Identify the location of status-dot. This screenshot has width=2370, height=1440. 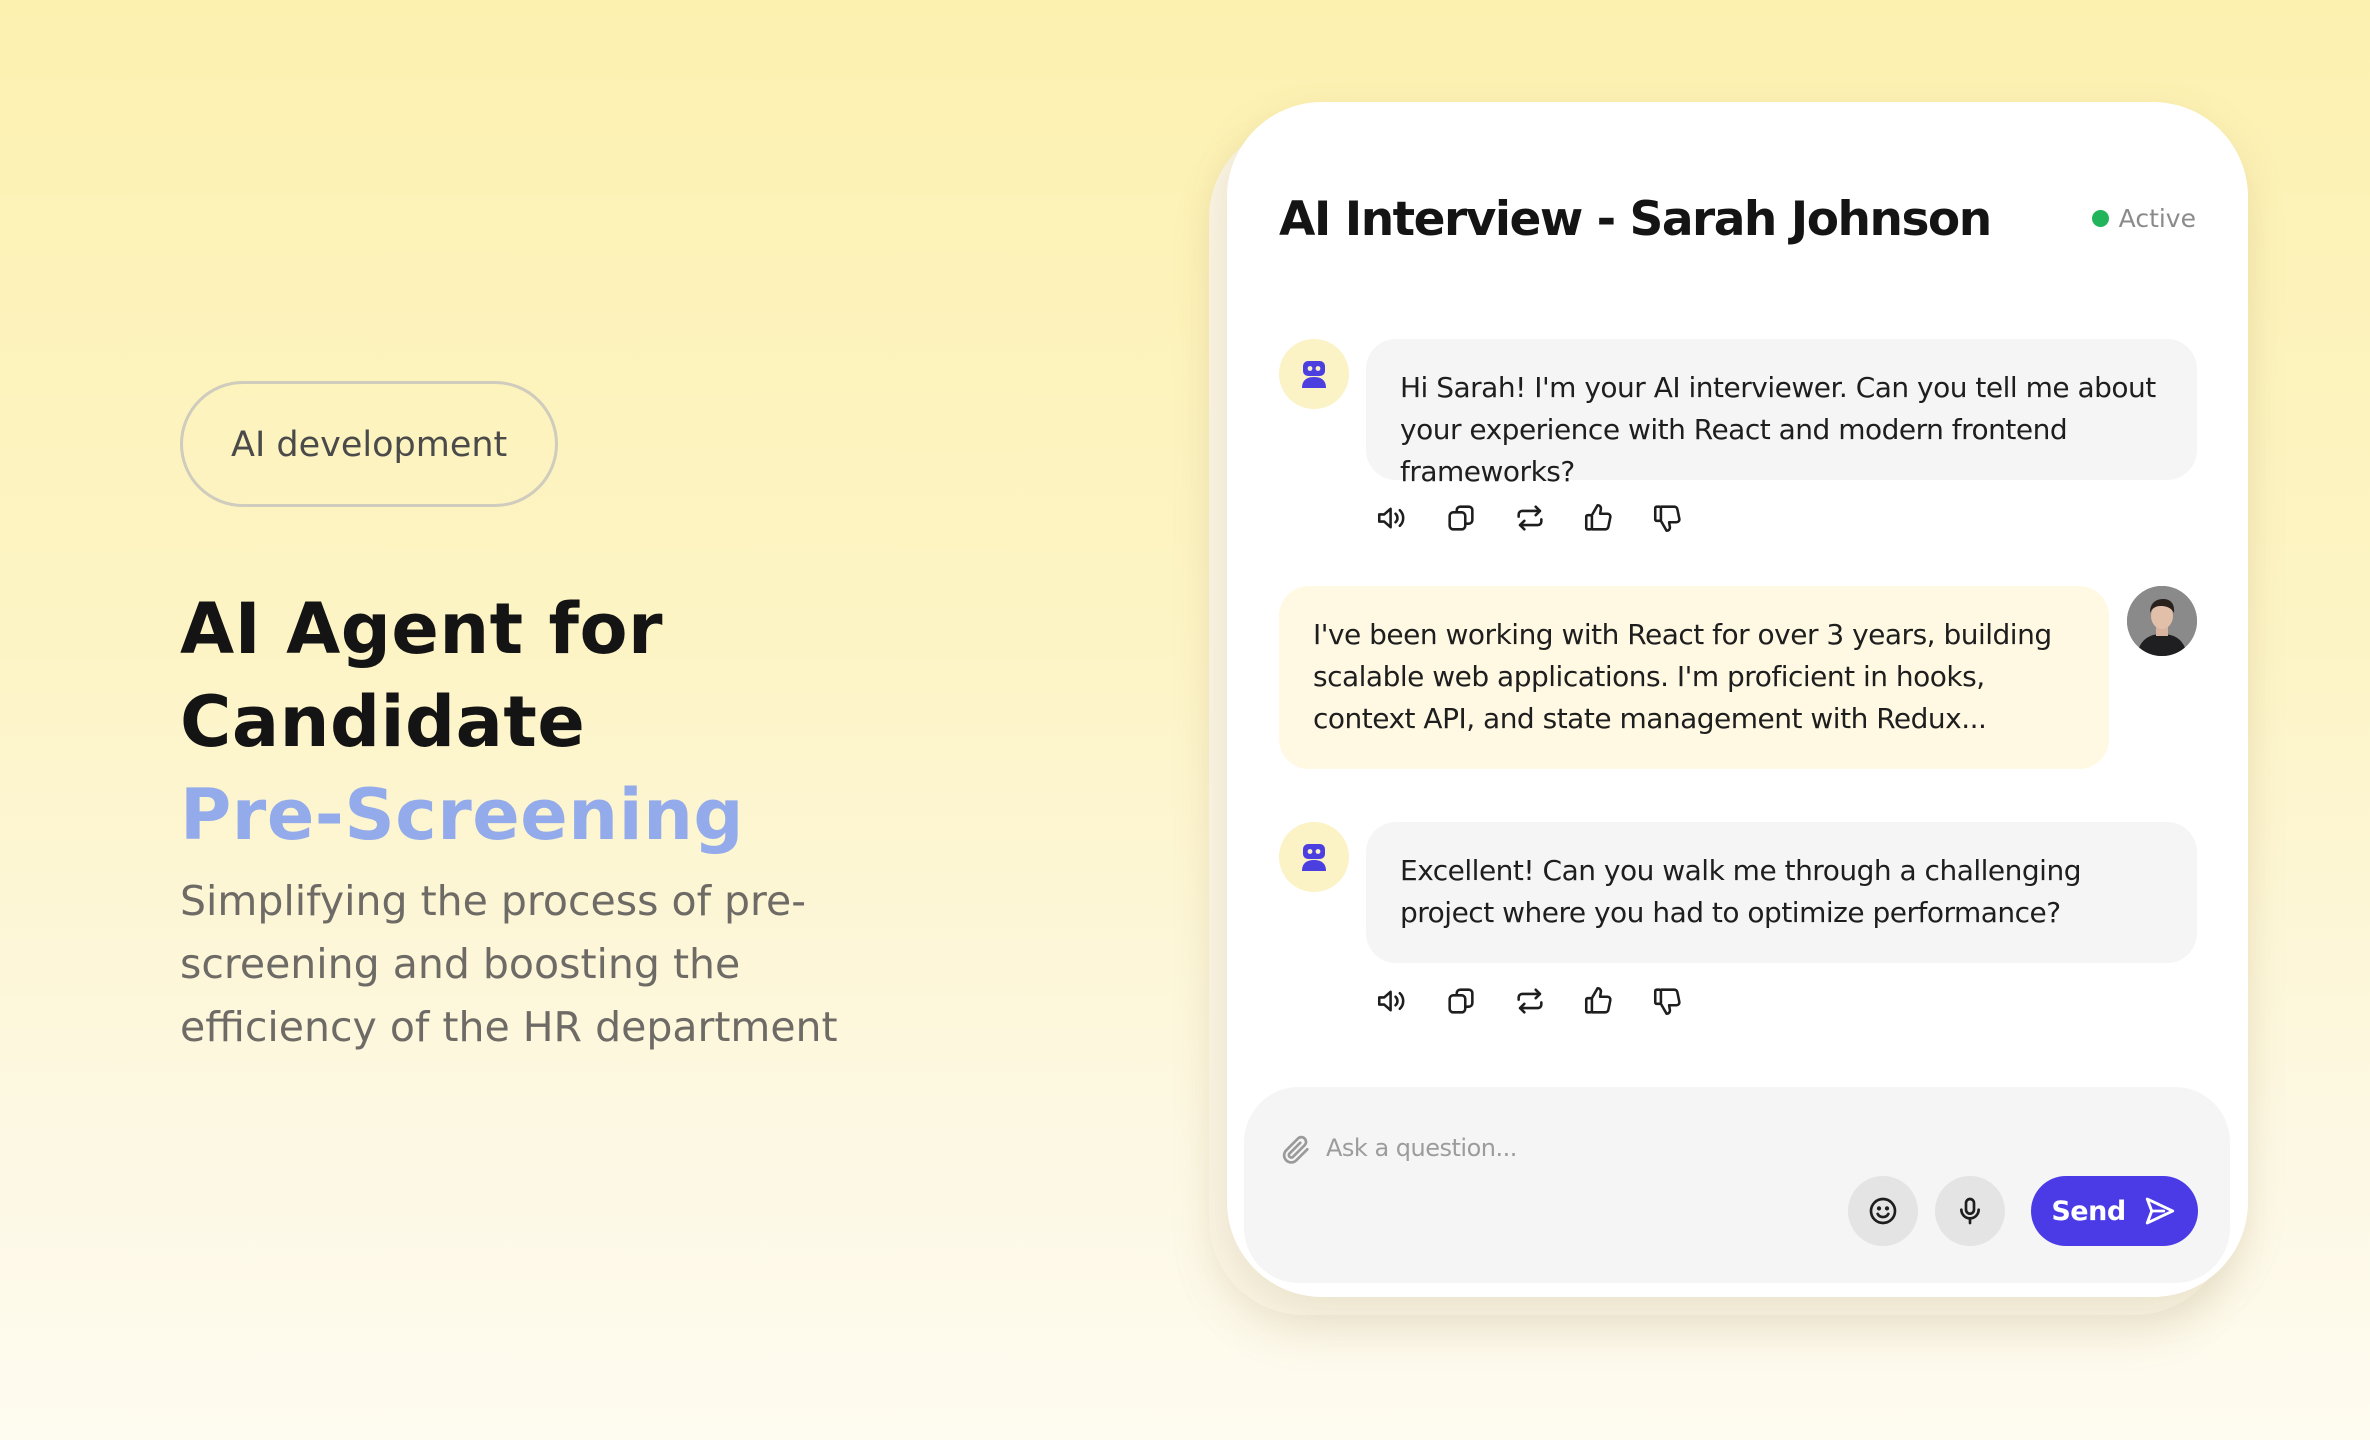
(2100, 218).